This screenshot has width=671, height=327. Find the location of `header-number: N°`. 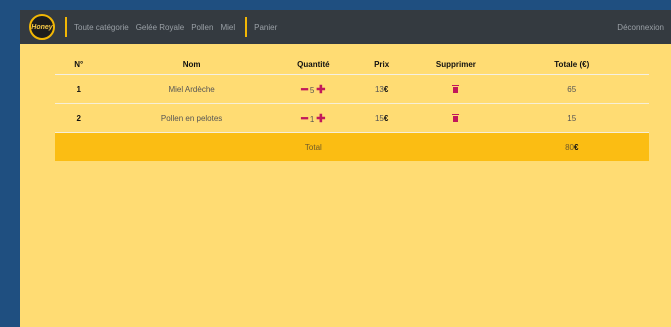

header-number: N° is located at coordinates (79, 65).